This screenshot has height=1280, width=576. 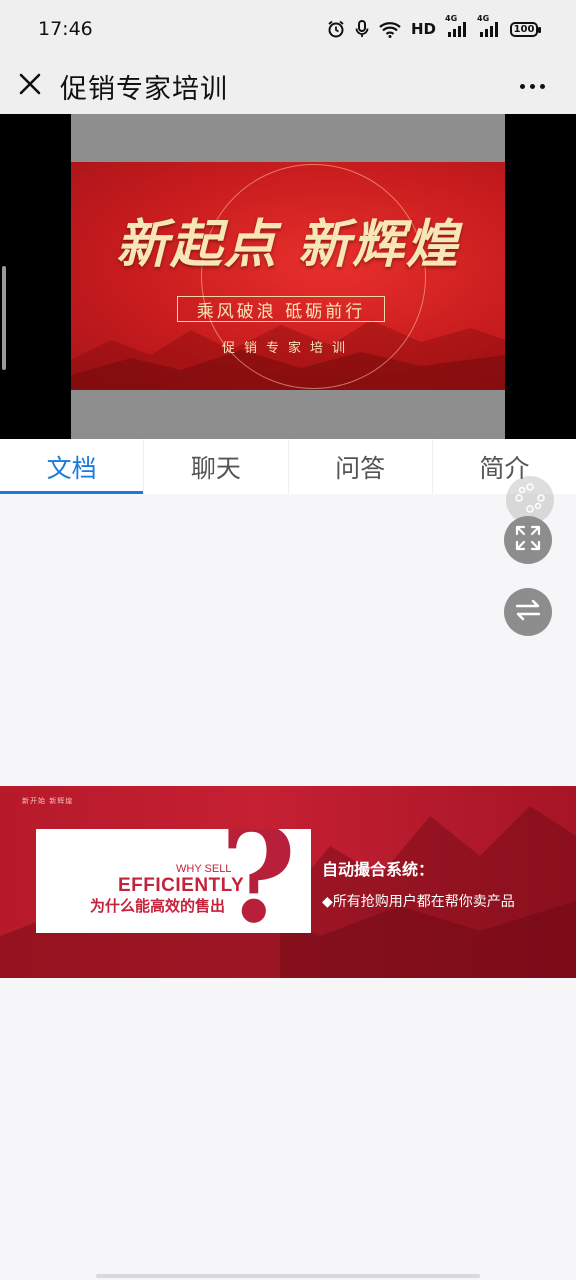 I want to click on question-mark: ?, so click(x=258, y=881).